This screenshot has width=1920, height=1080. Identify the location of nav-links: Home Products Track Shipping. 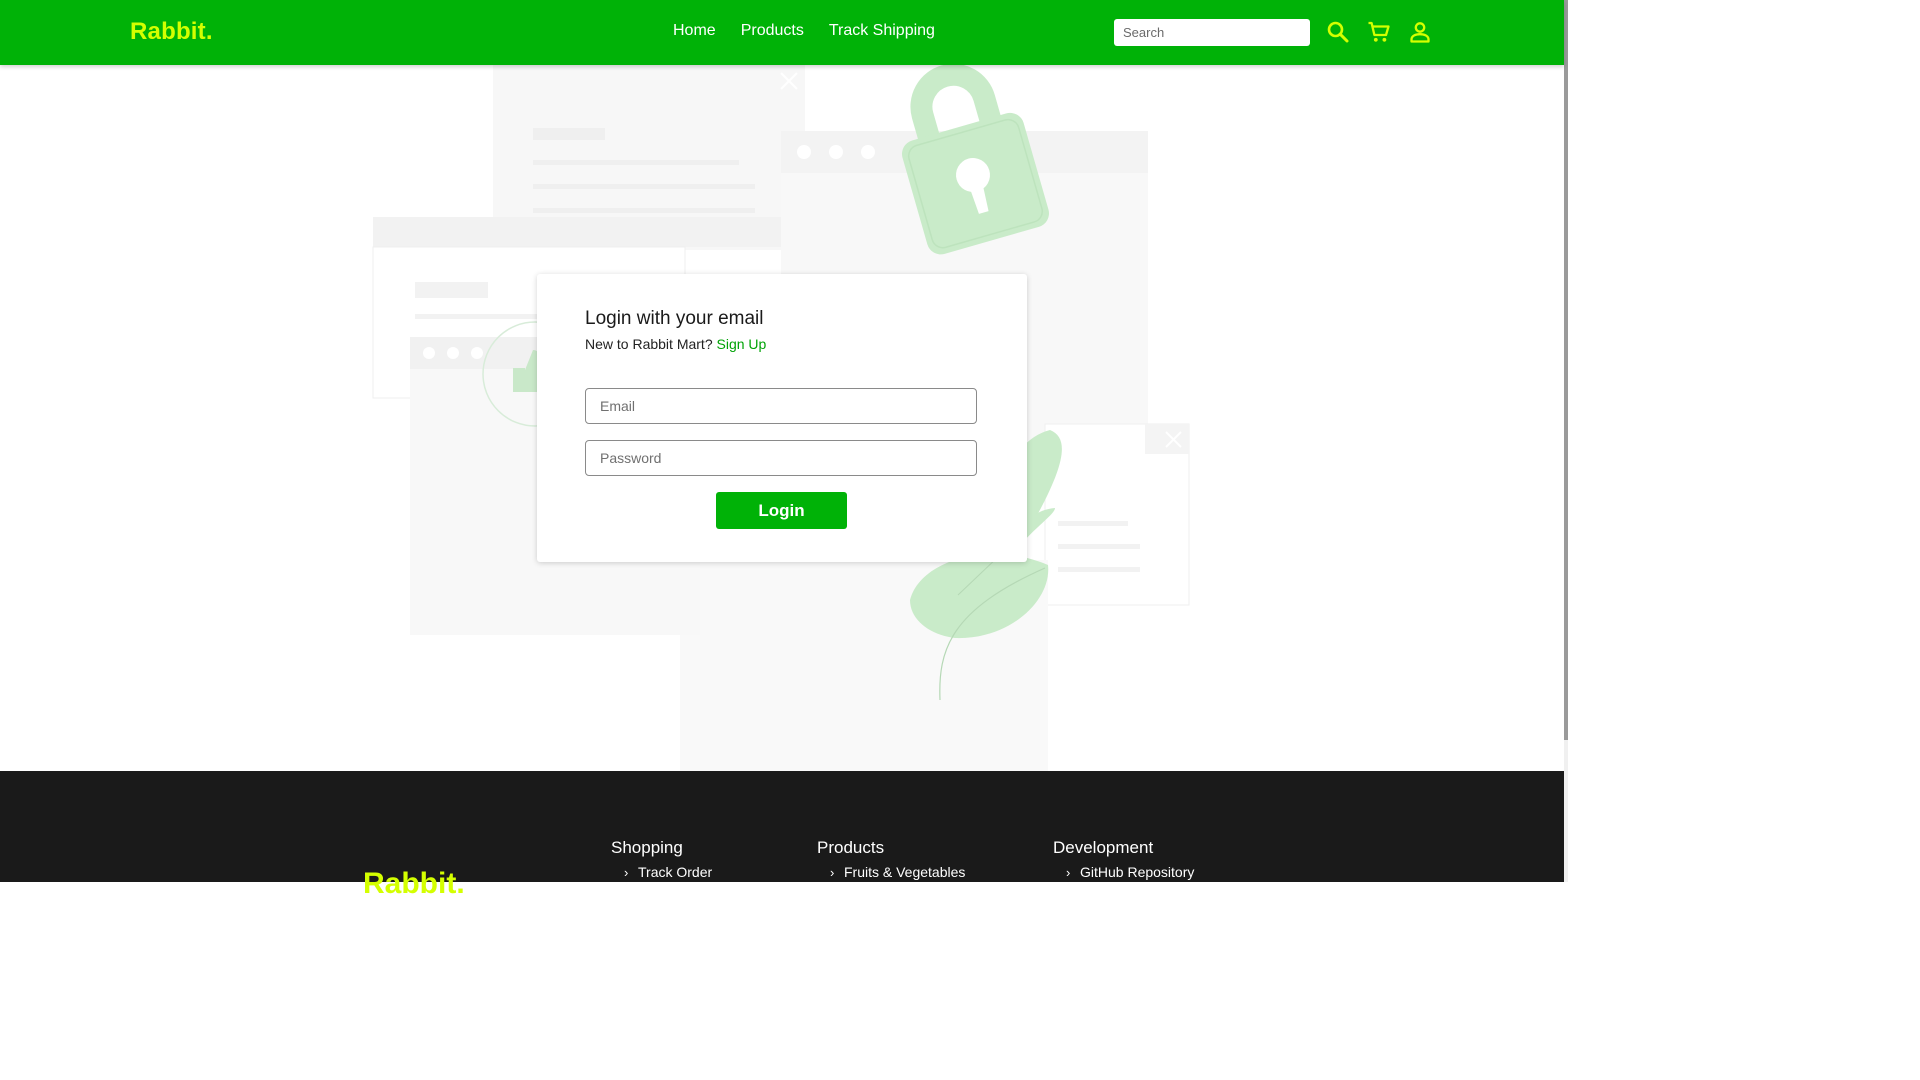
(816, 31).